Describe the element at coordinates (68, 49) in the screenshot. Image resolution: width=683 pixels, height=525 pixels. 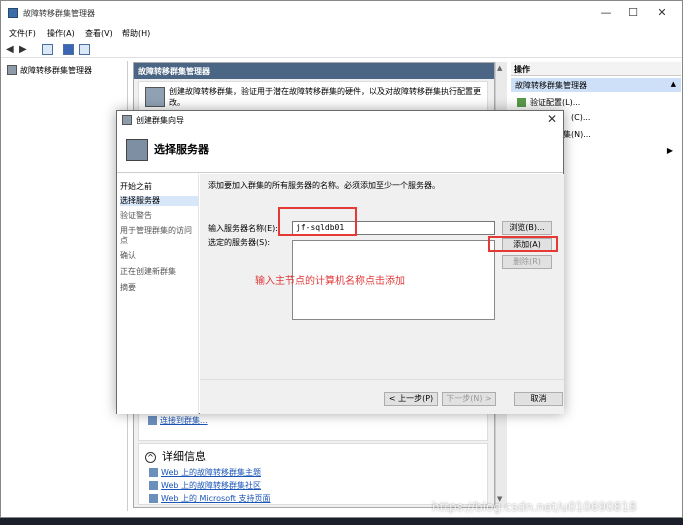
I see `help-icon` at that location.